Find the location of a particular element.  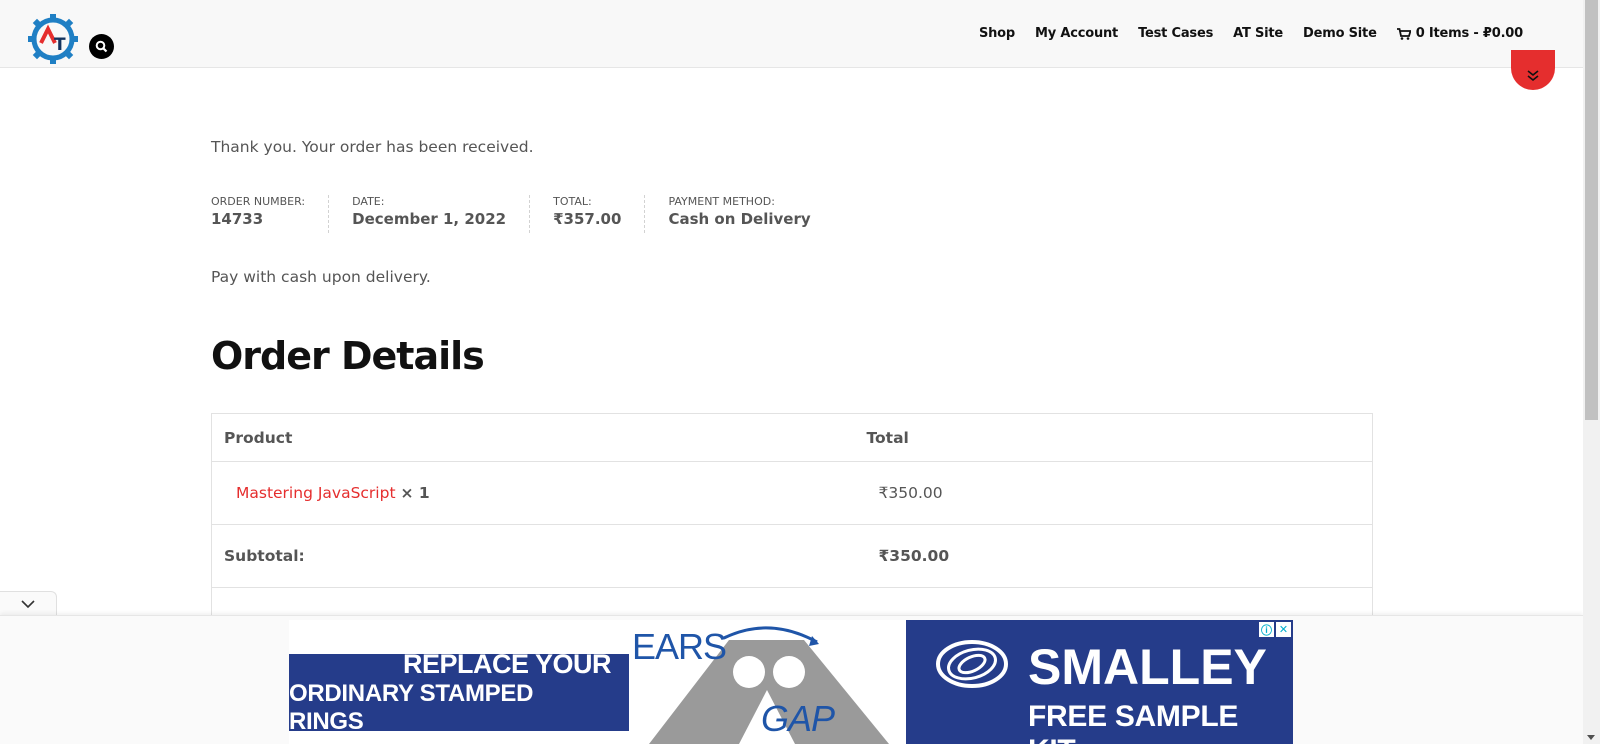

overview-label: Date: is located at coordinates (368, 201).